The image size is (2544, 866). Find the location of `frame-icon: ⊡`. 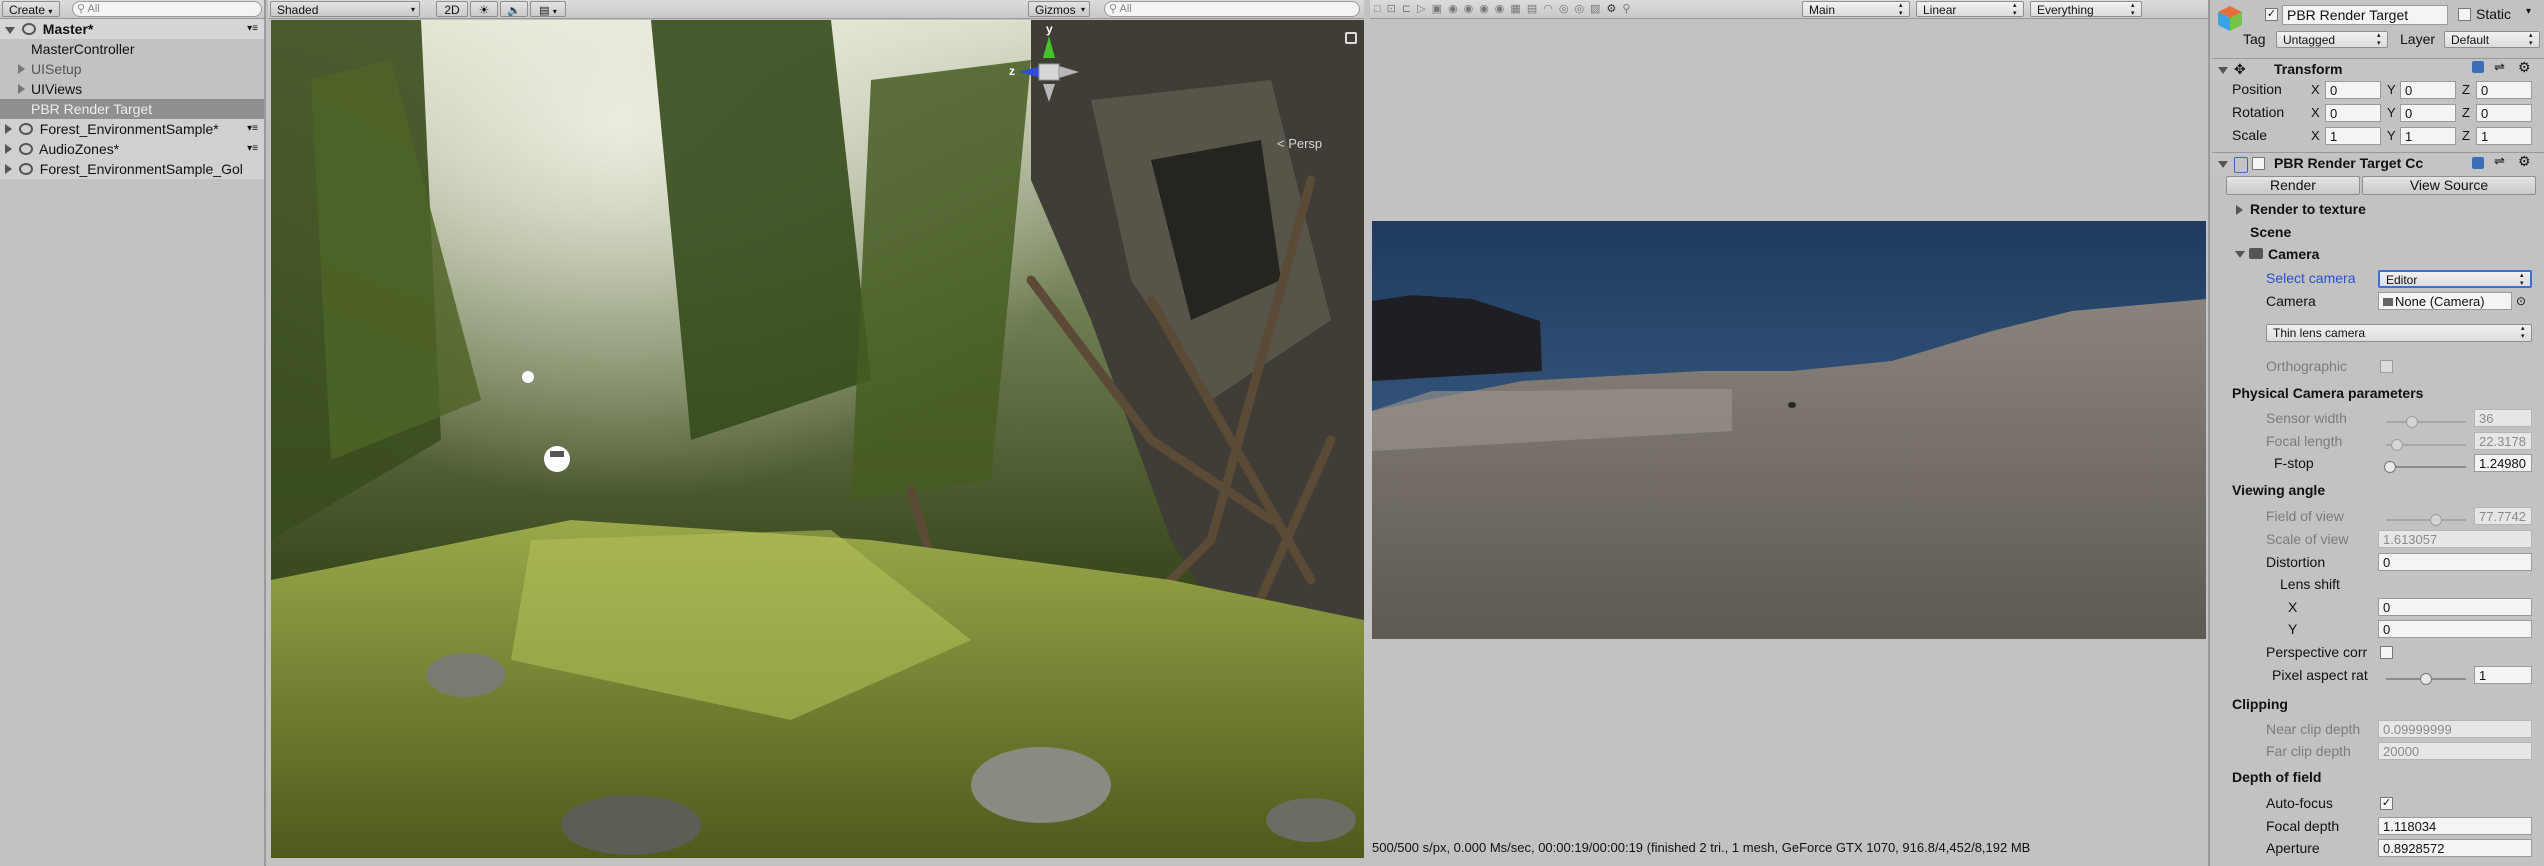

frame-icon: ⊡ is located at coordinates (1394, 9).